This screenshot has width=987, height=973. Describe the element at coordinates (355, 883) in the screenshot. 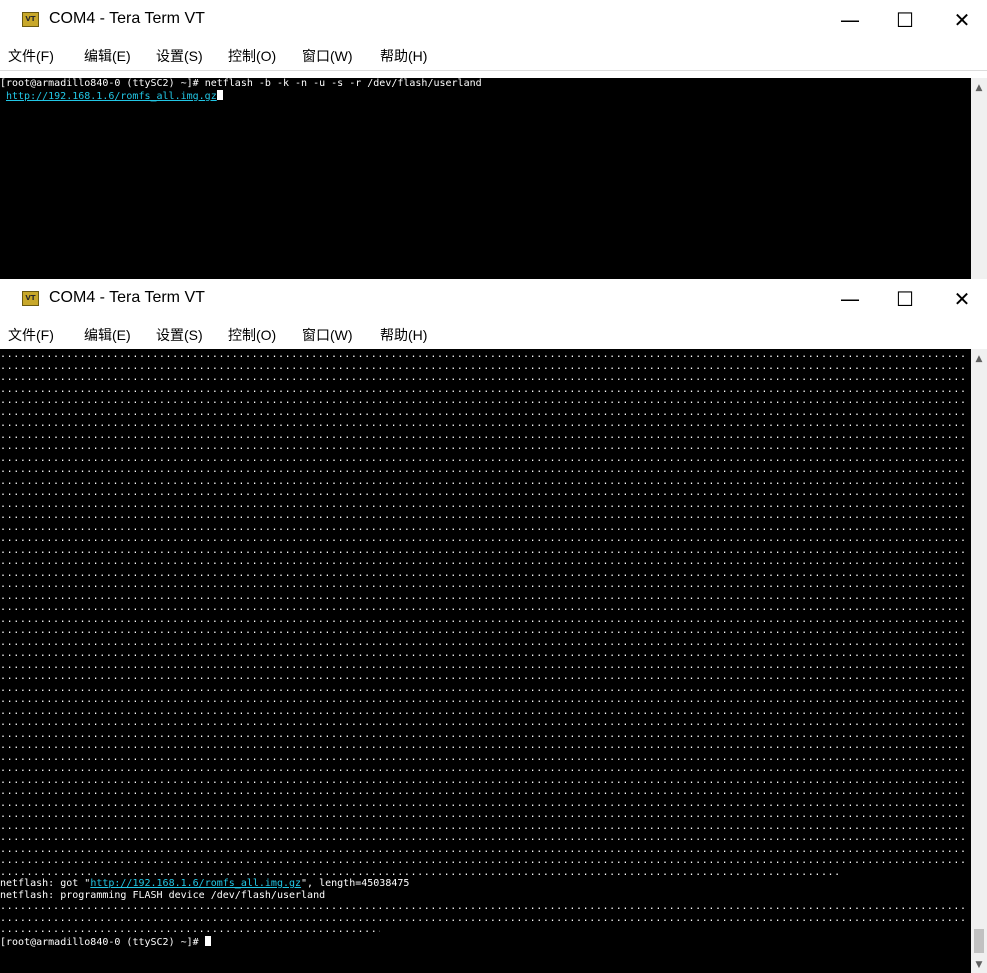

I see `got-suffix: ", length=45038475` at that location.